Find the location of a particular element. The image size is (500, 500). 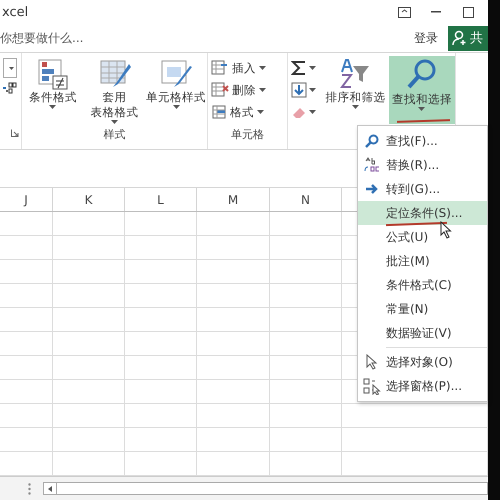

share-button: 共 is located at coordinates (468, 38).